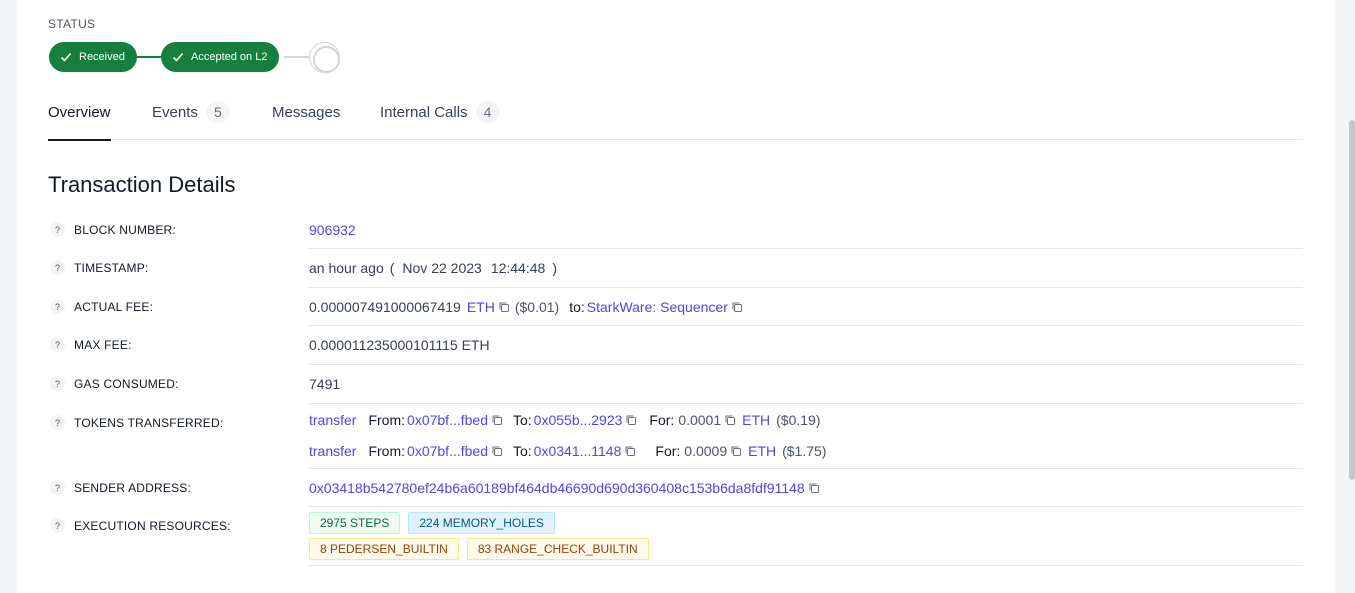 The height and width of the screenshot is (593, 1355). What do you see at coordinates (355, 523) in the screenshot?
I see `resource-badge-steps: 2975 STEPS` at bounding box center [355, 523].